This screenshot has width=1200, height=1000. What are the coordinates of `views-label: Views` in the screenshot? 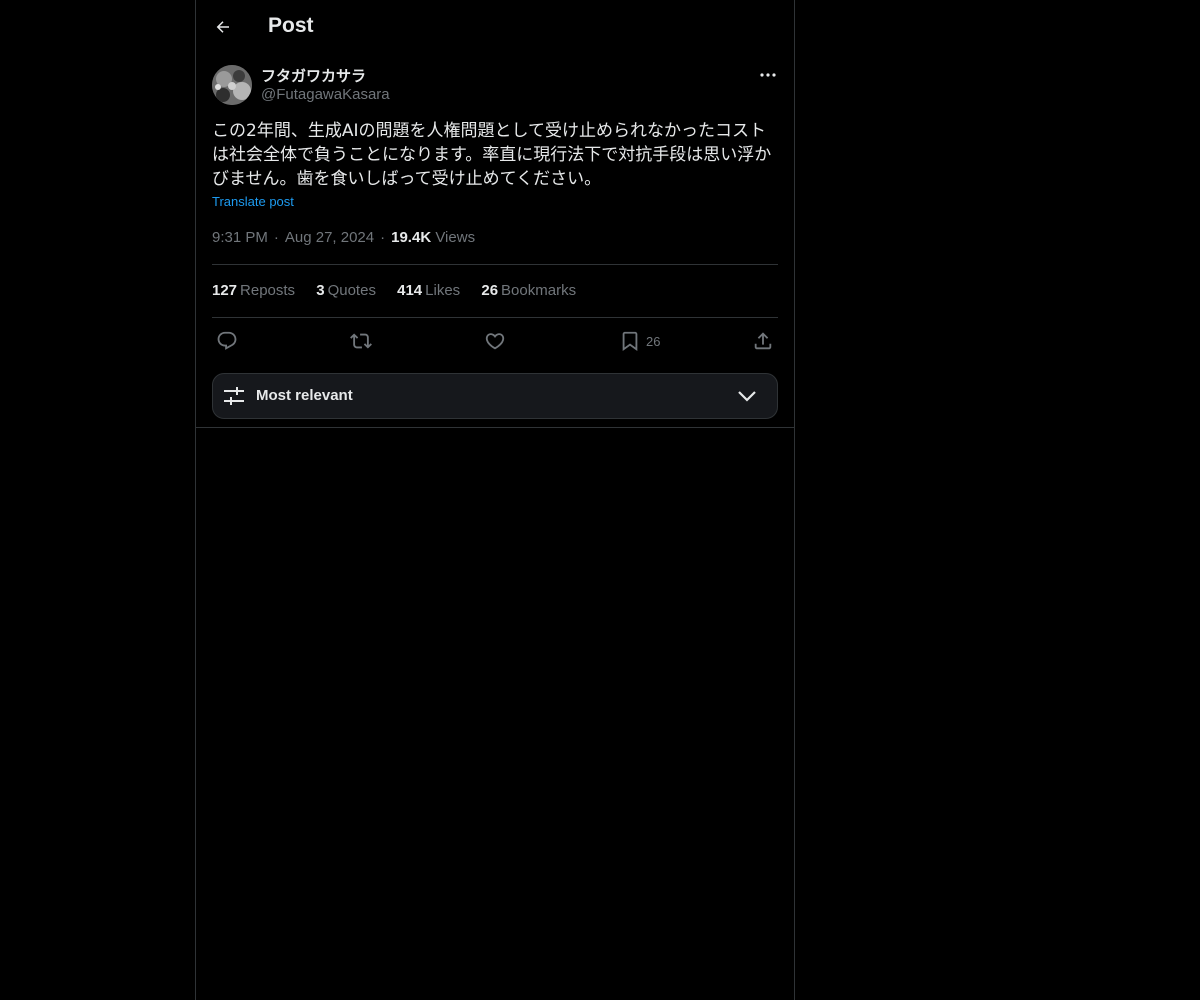 It's located at (455, 237).